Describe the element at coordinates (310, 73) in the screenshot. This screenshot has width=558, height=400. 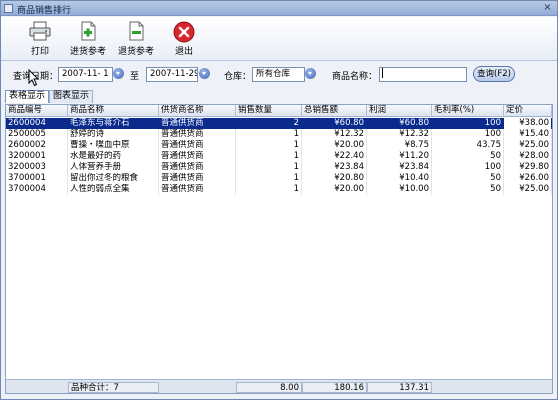
I see `warehouse-dropdown-icon` at that location.